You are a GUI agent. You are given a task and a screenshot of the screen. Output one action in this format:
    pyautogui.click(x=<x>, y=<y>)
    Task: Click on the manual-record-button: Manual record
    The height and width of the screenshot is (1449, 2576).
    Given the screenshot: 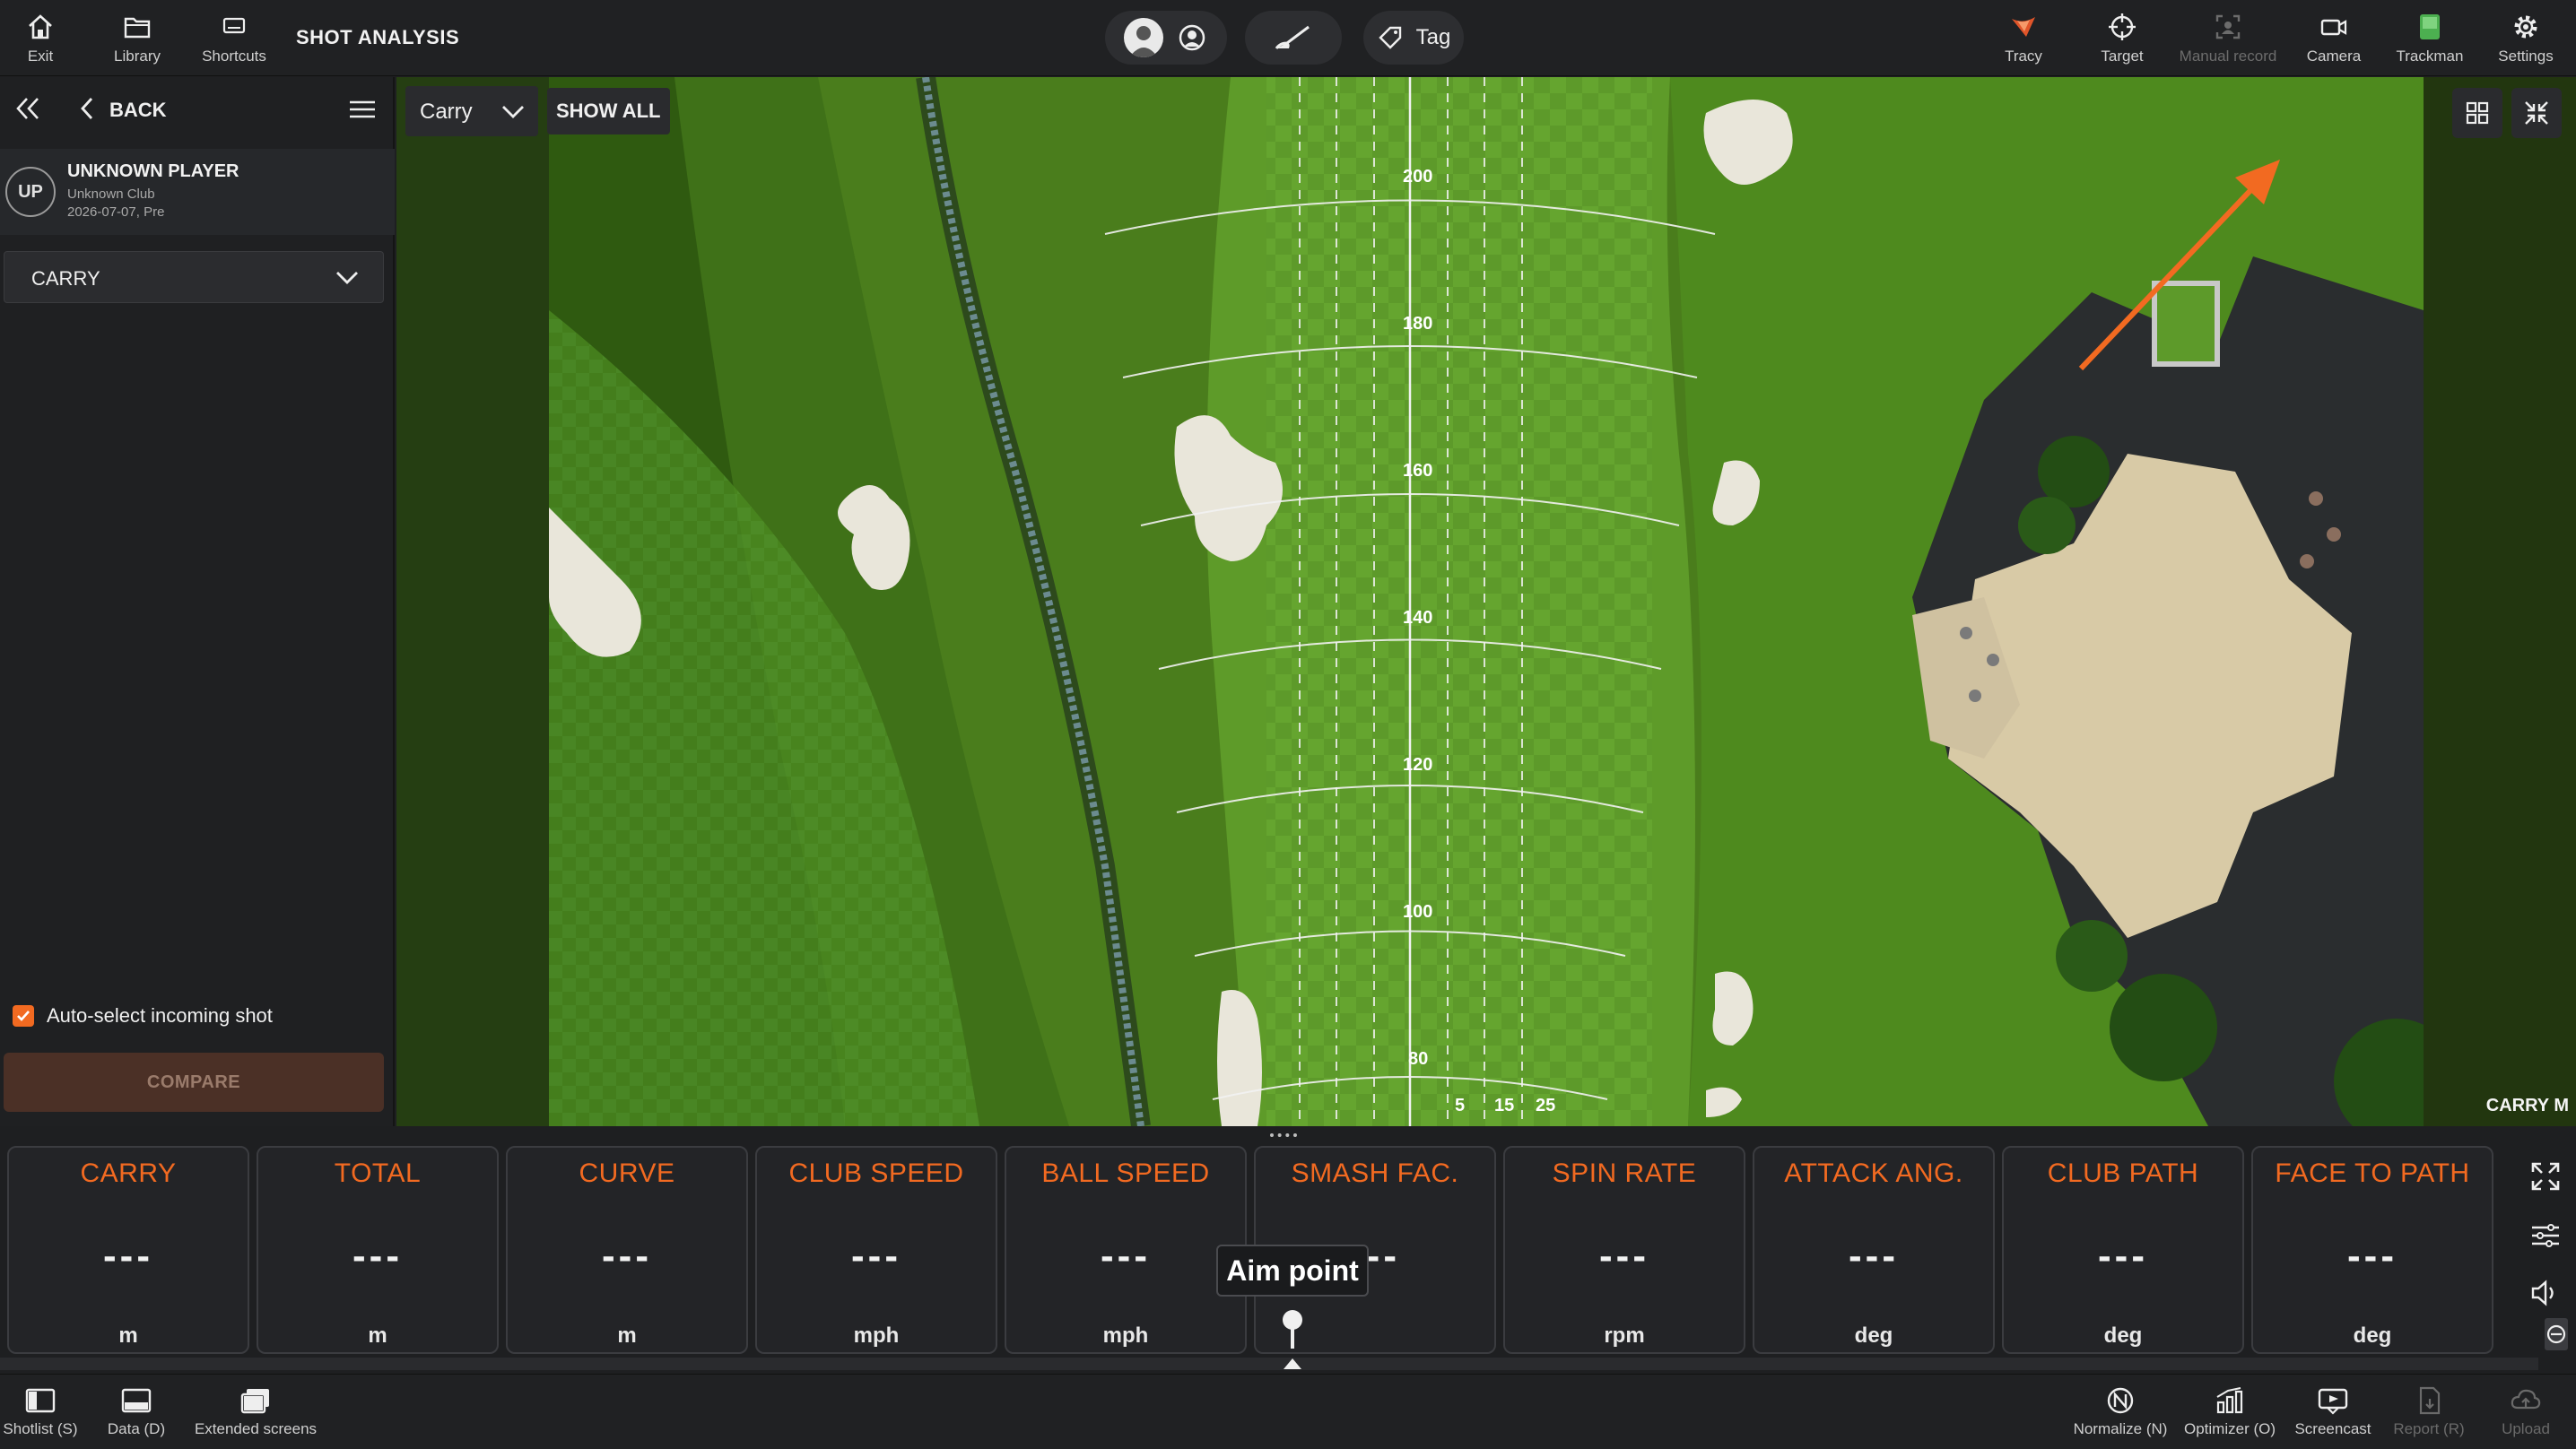 What is the action you would take?
    pyautogui.click(x=2228, y=38)
    